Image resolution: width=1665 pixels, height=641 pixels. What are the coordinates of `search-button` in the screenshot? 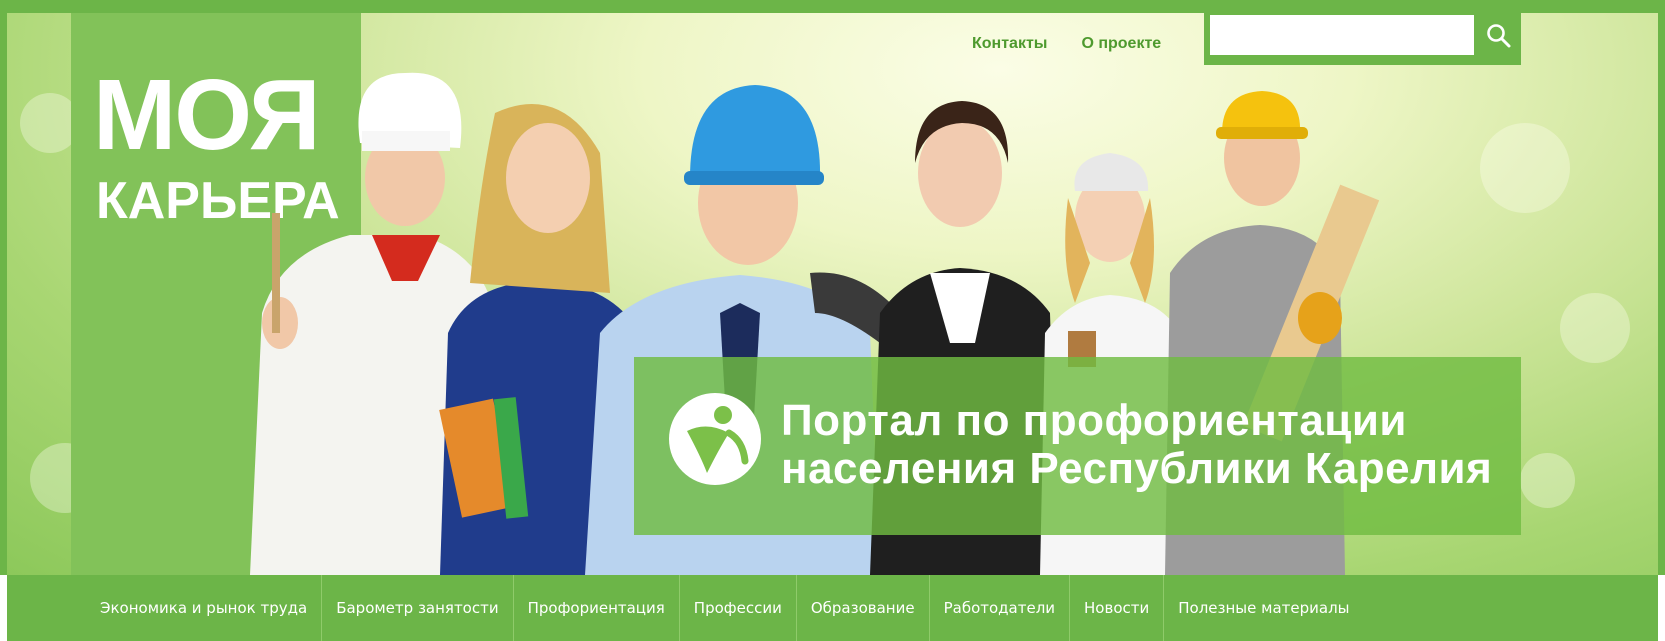 It's located at (1498, 36).